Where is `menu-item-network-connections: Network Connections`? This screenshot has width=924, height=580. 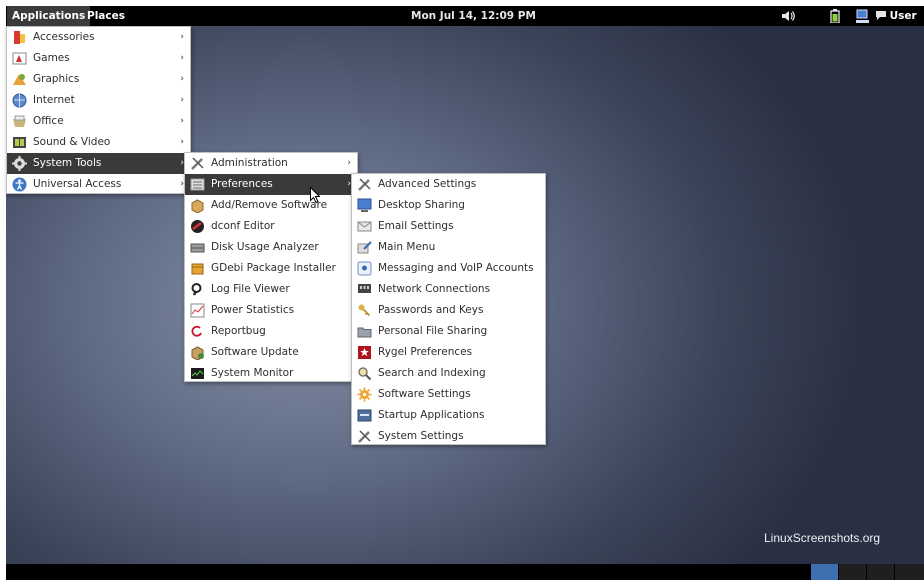
menu-item-network-connections: Network Connections is located at coordinates (448, 289).